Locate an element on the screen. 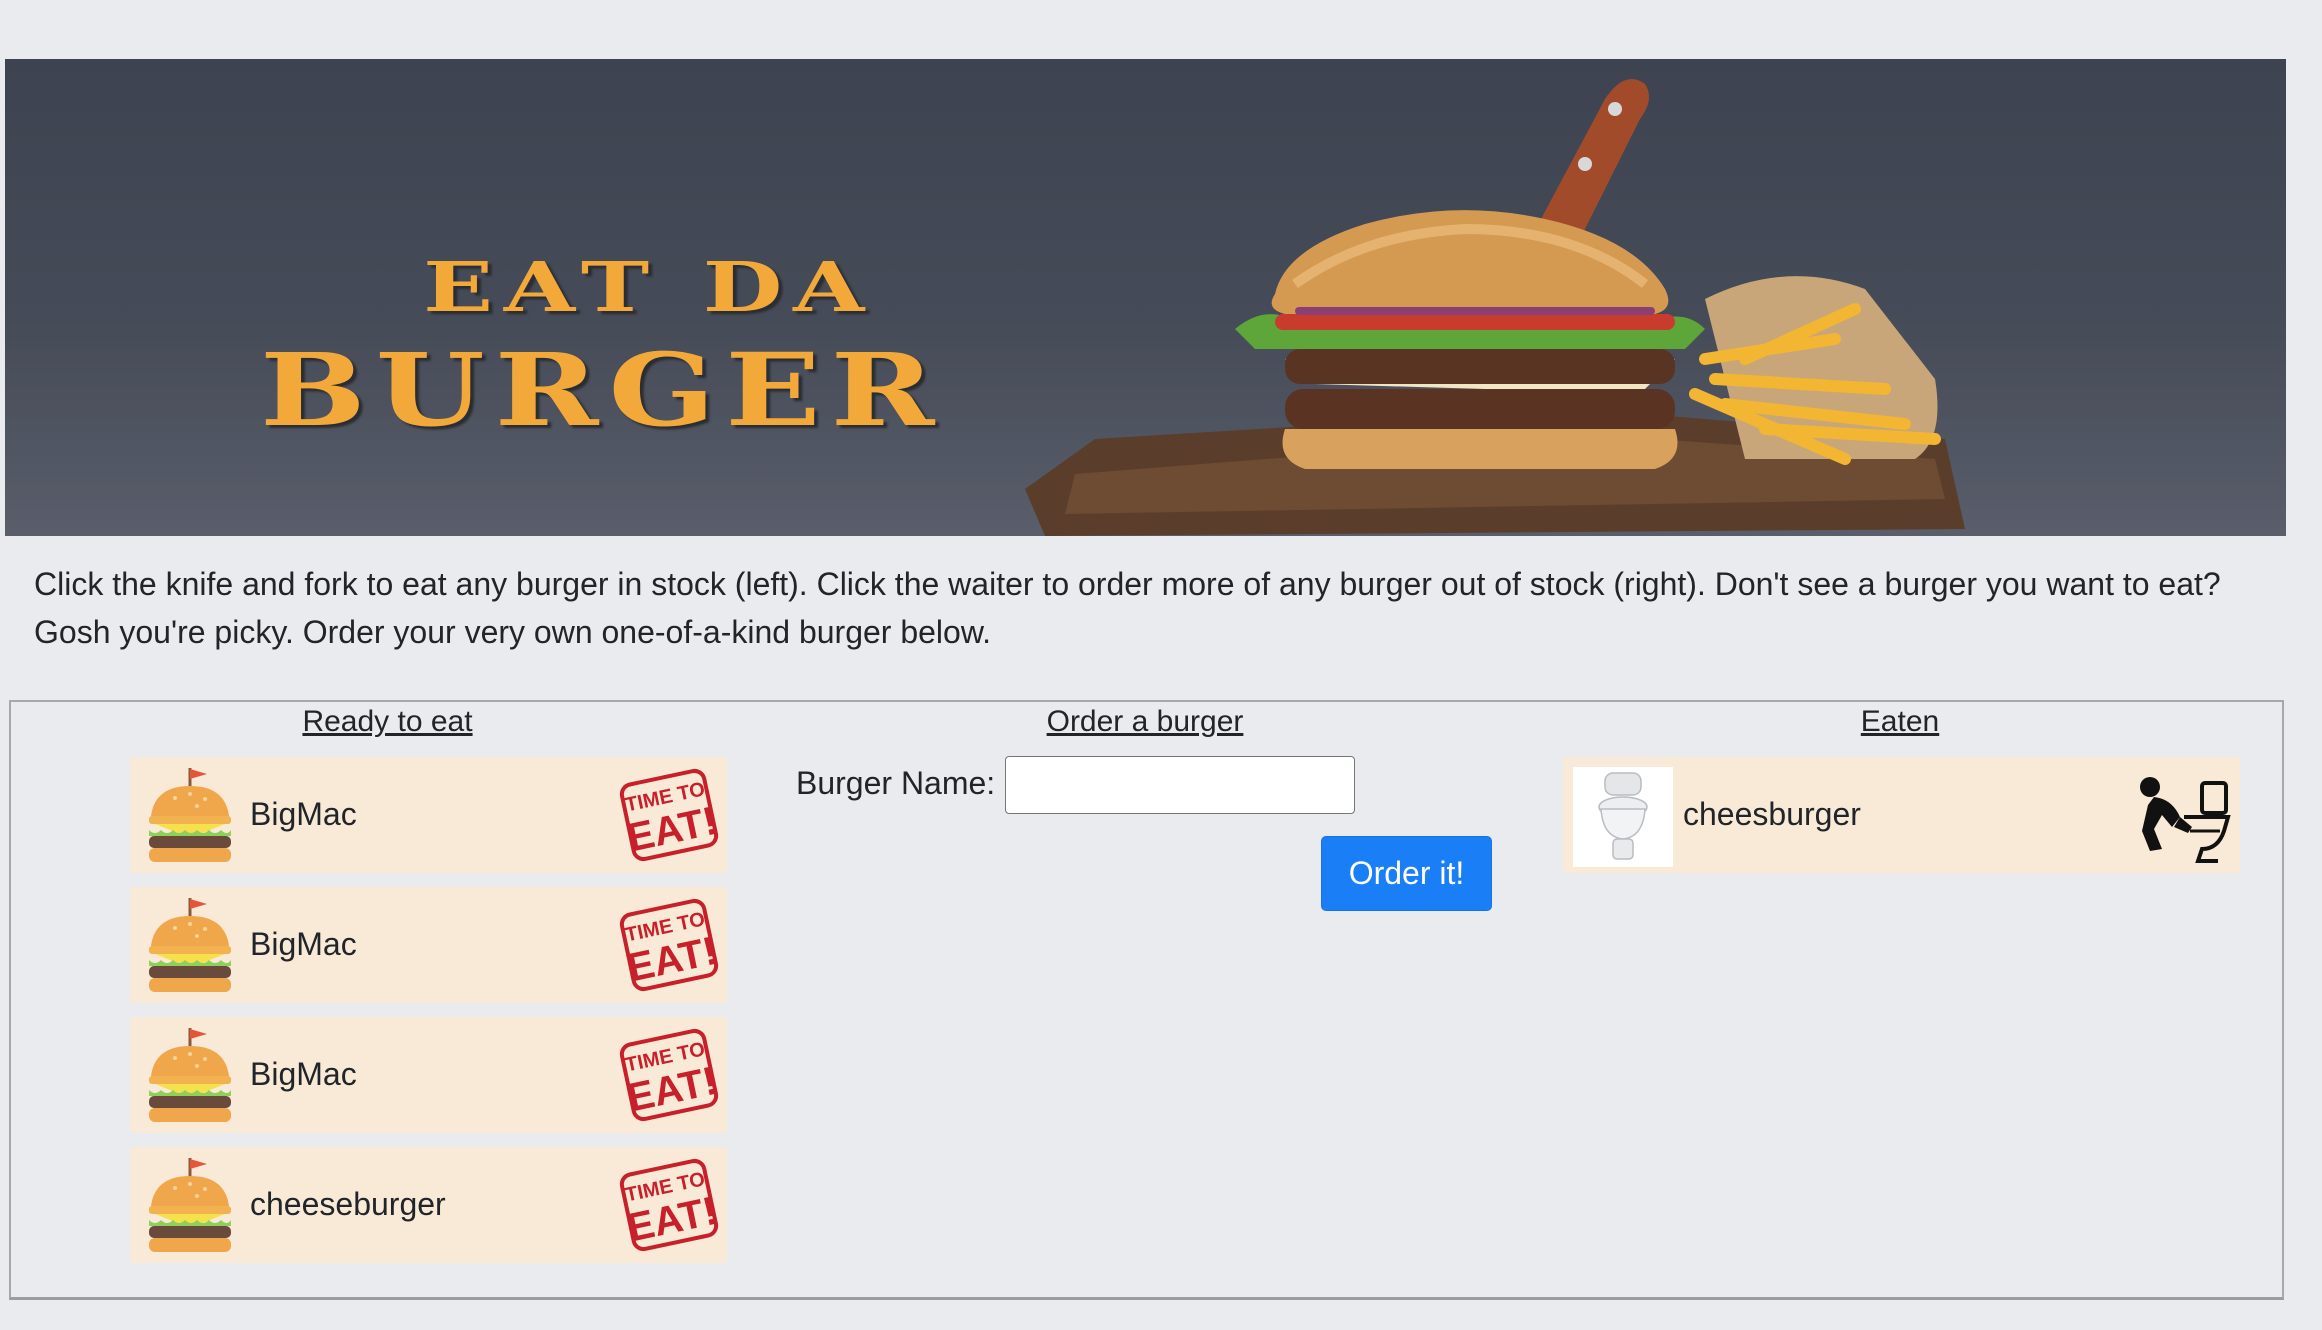 The width and height of the screenshot is (2322, 1330). order-it-button: Order it! is located at coordinates (1406, 873).